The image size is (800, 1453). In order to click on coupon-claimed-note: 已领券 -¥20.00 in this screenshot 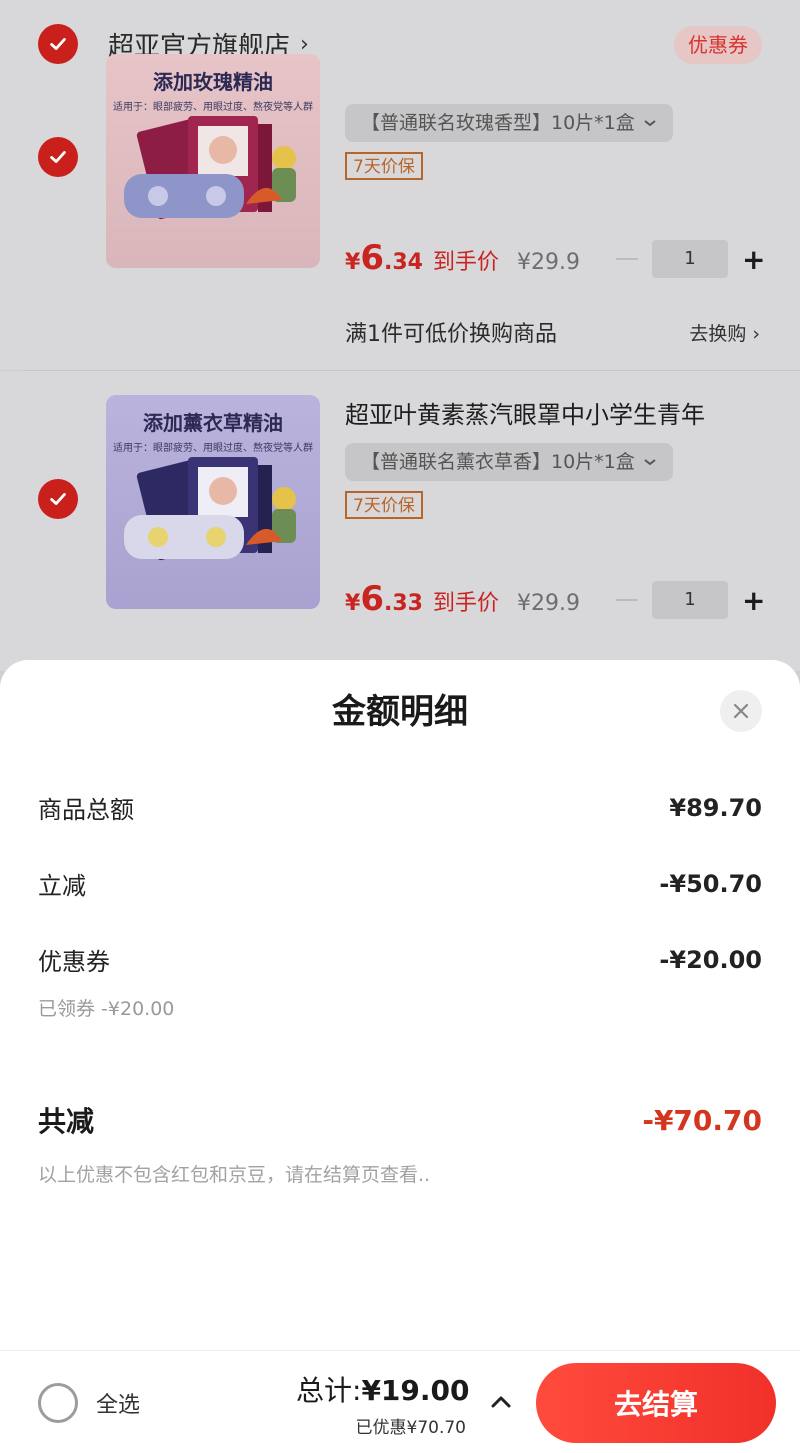, I will do `click(106, 1009)`.